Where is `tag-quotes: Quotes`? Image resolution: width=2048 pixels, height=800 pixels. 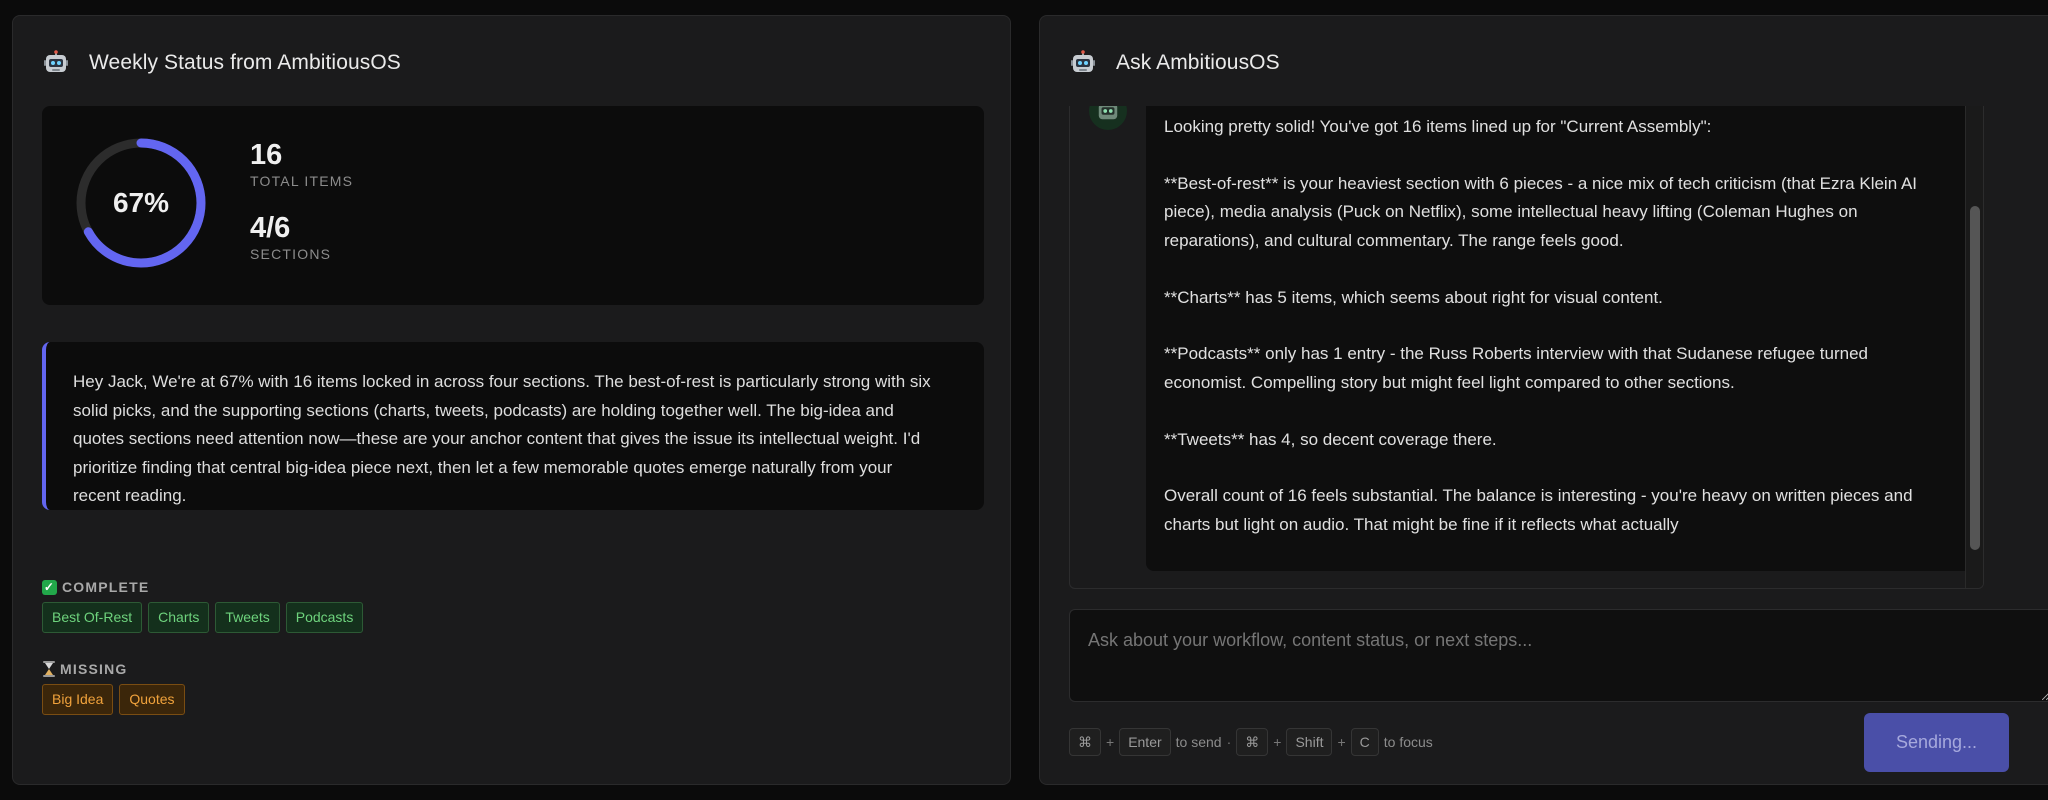 tag-quotes: Quotes is located at coordinates (152, 699).